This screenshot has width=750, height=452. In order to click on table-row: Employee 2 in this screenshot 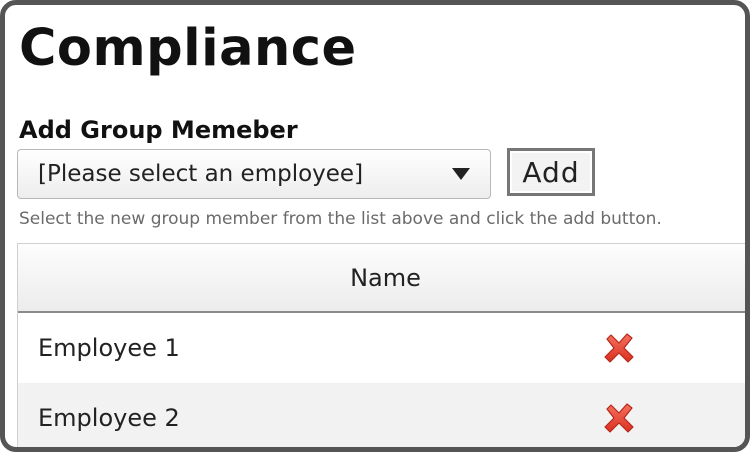, I will do `click(381, 415)`.